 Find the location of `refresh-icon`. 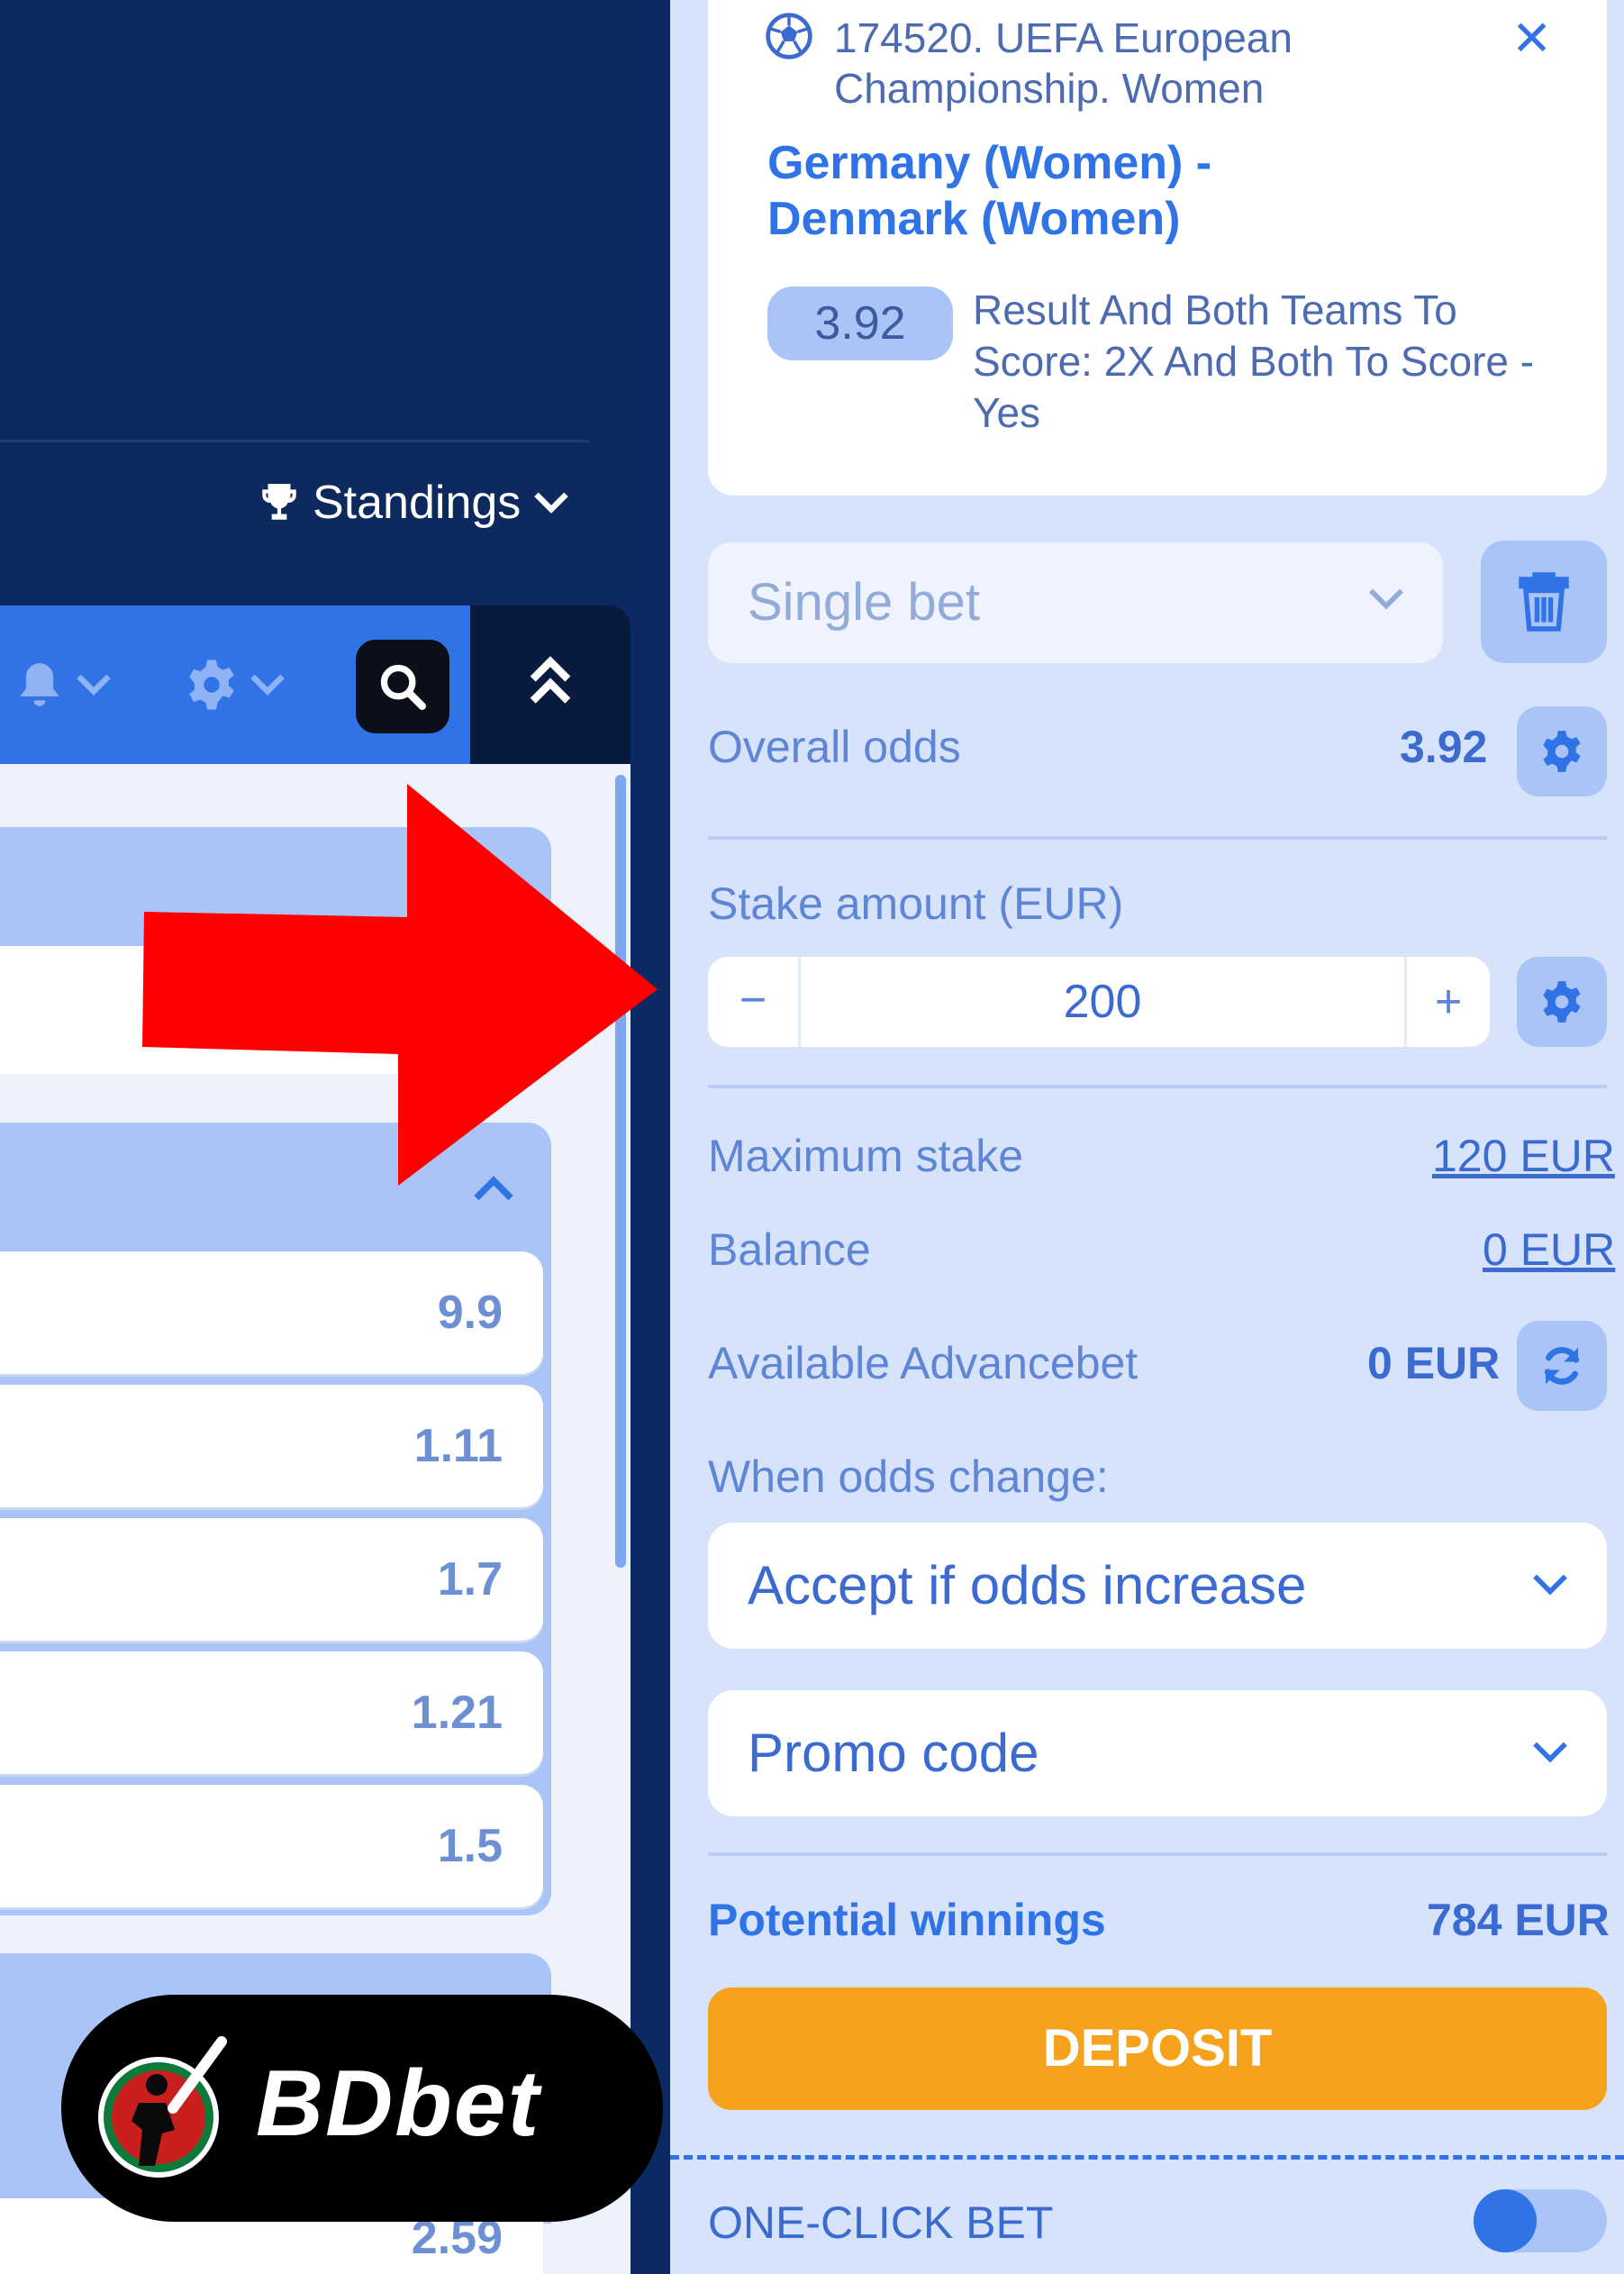

refresh-icon is located at coordinates (1562, 1366).